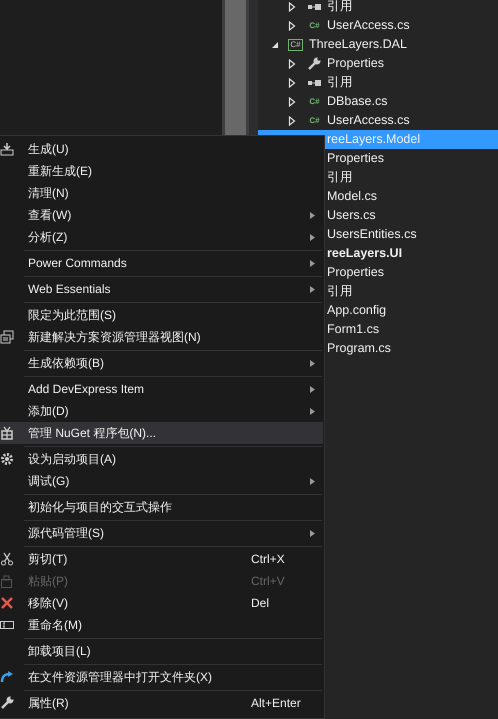 The height and width of the screenshot is (719, 498). Describe the element at coordinates (7, 581) in the screenshot. I see `clipboard-icon` at that location.